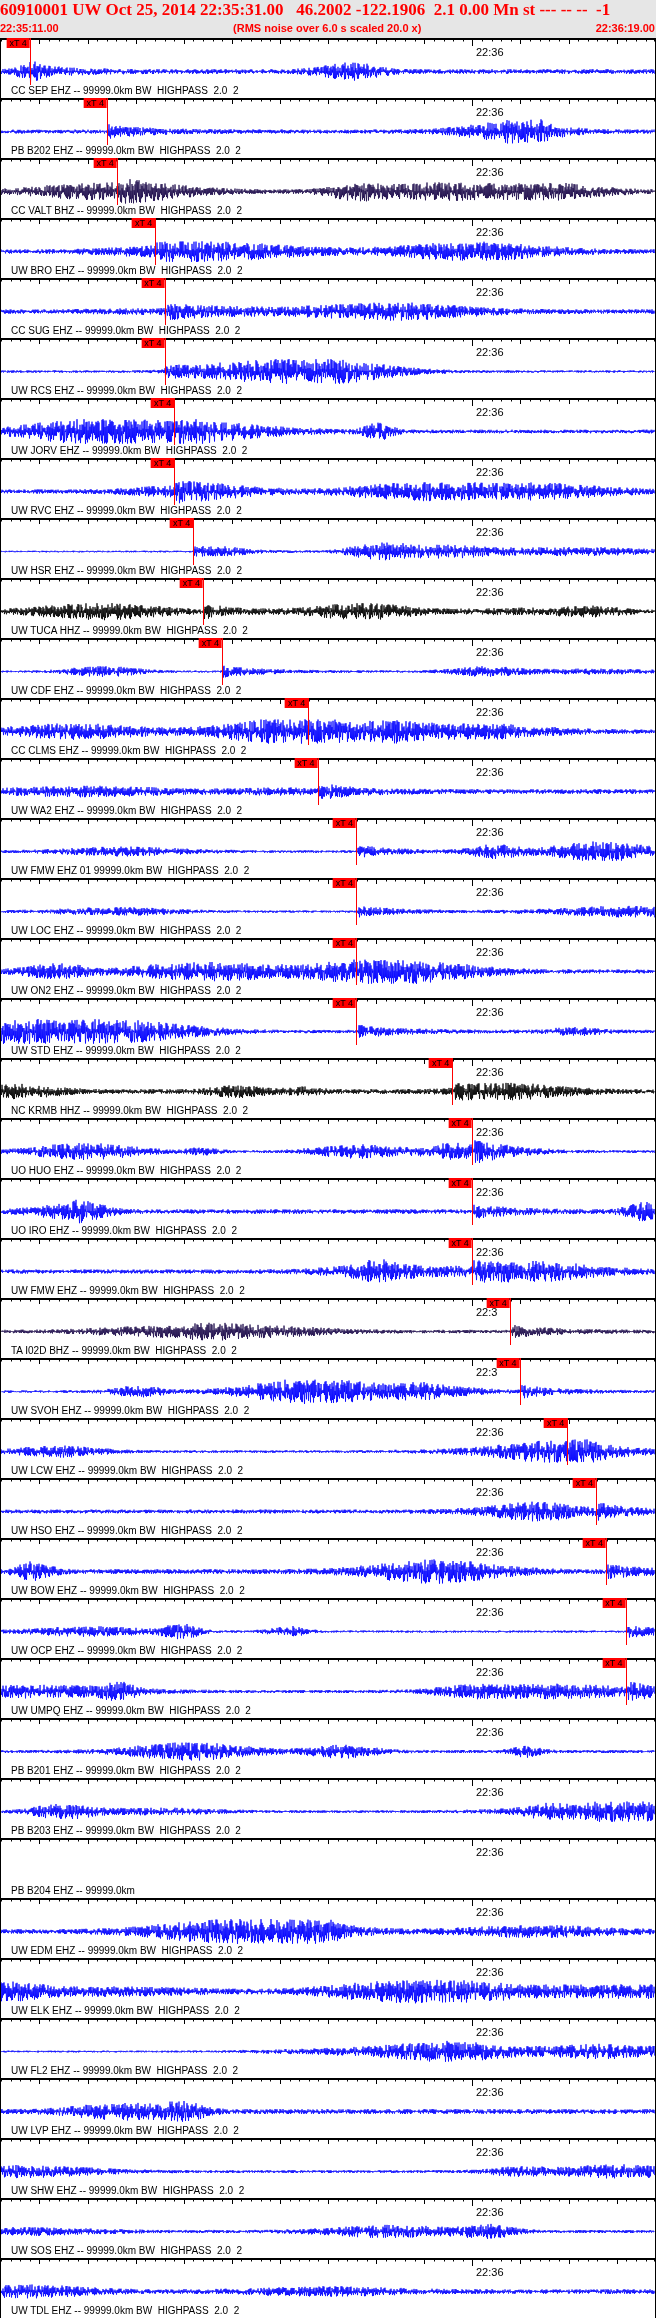 Image resolution: width=656 pixels, height=2318 pixels. Describe the element at coordinates (131, 1711) in the screenshot. I see `channel-label: UW UMPQ EHZ -- 99999.0km BW HIGHPASS 2.0 2` at that location.